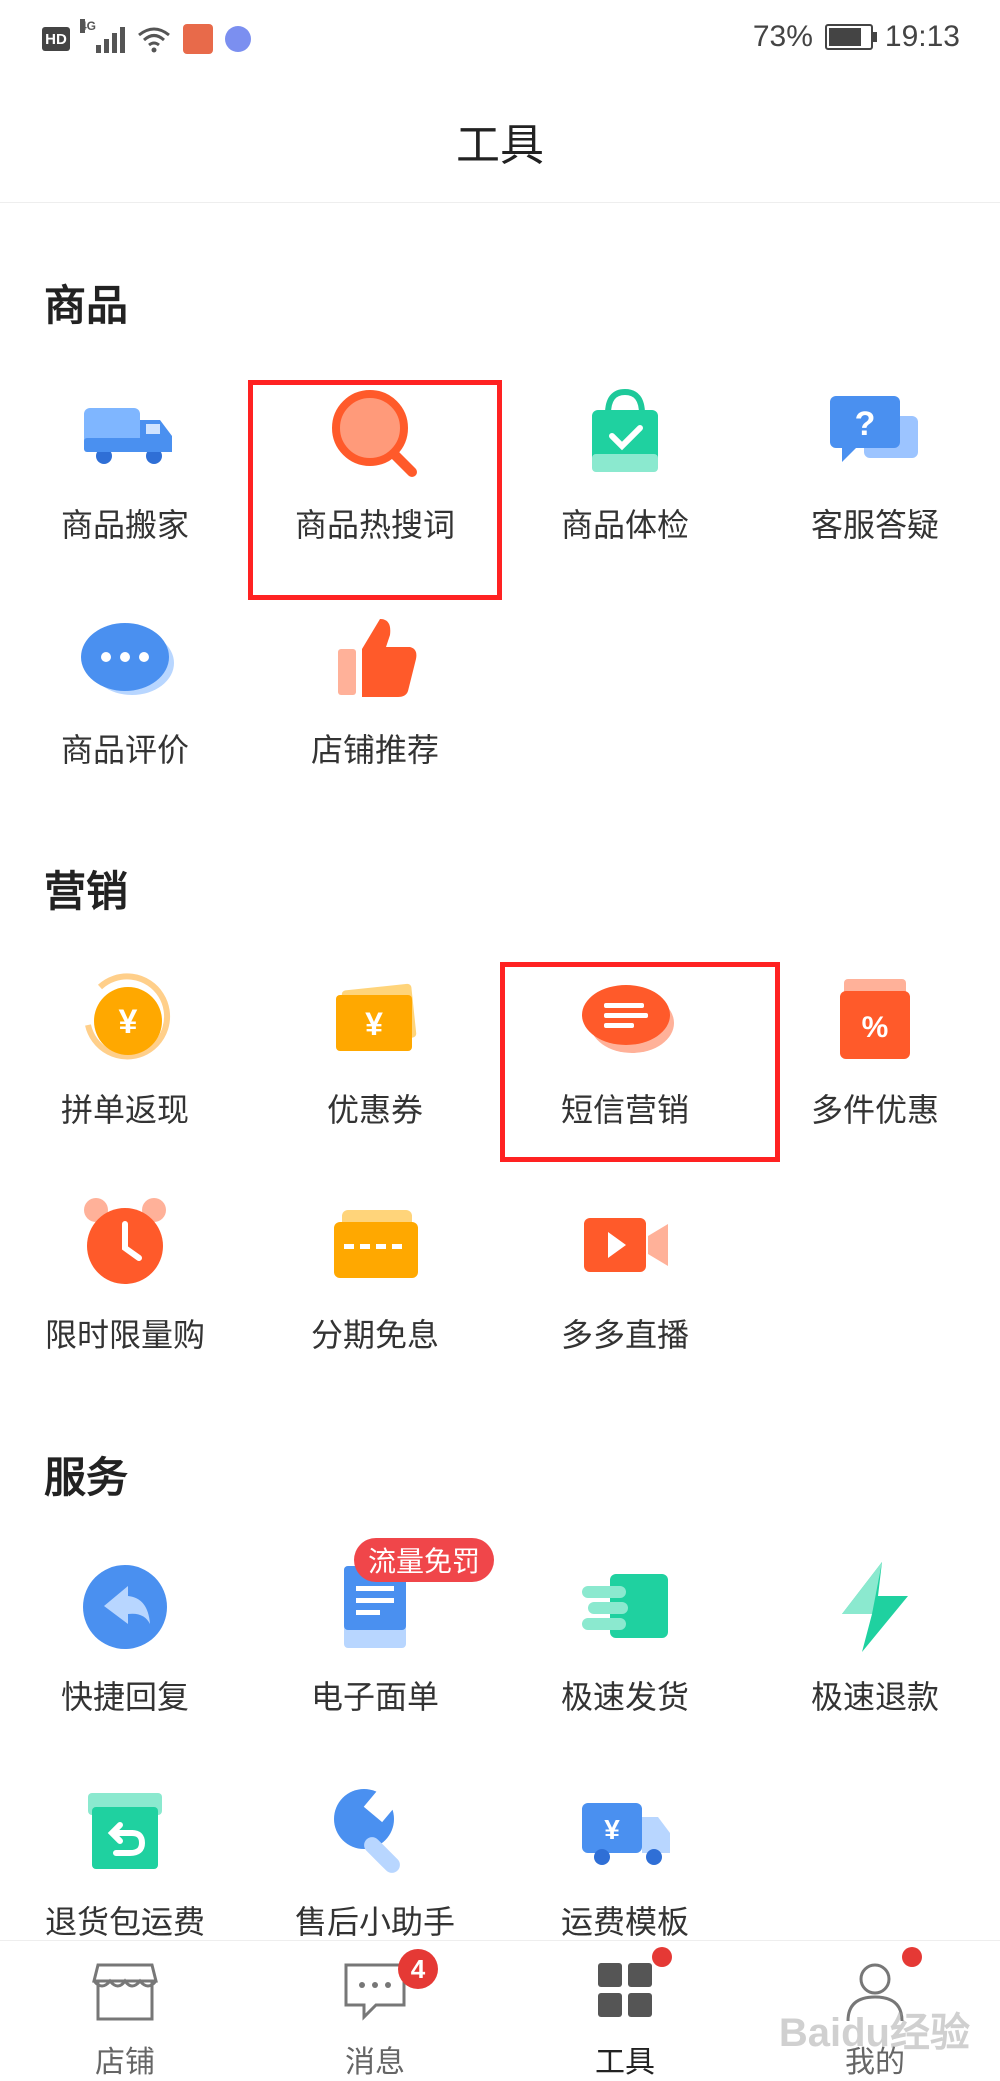  What do you see at coordinates (624, 525) in the screenshot?
I see `tool-label: 商品体检` at bounding box center [624, 525].